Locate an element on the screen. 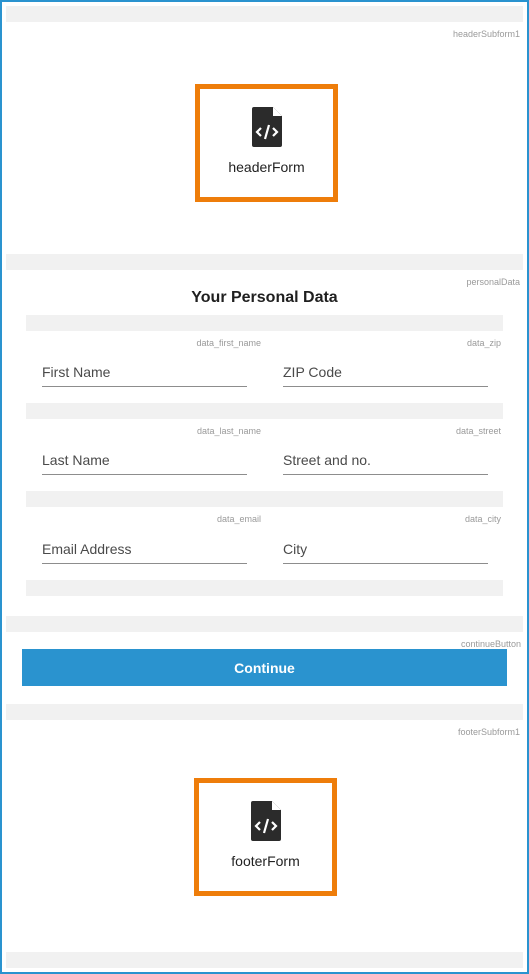 The height and width of the screenshot is (974, 529). zip-code-placeholder: ZIP Code is located at coordinates (312, 372).